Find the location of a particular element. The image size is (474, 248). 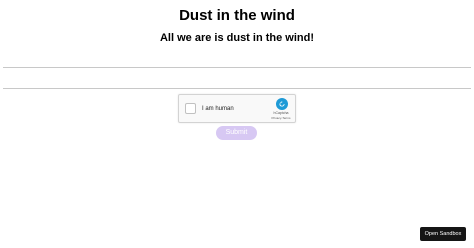

divider-top is located at coordinates (237, 67).